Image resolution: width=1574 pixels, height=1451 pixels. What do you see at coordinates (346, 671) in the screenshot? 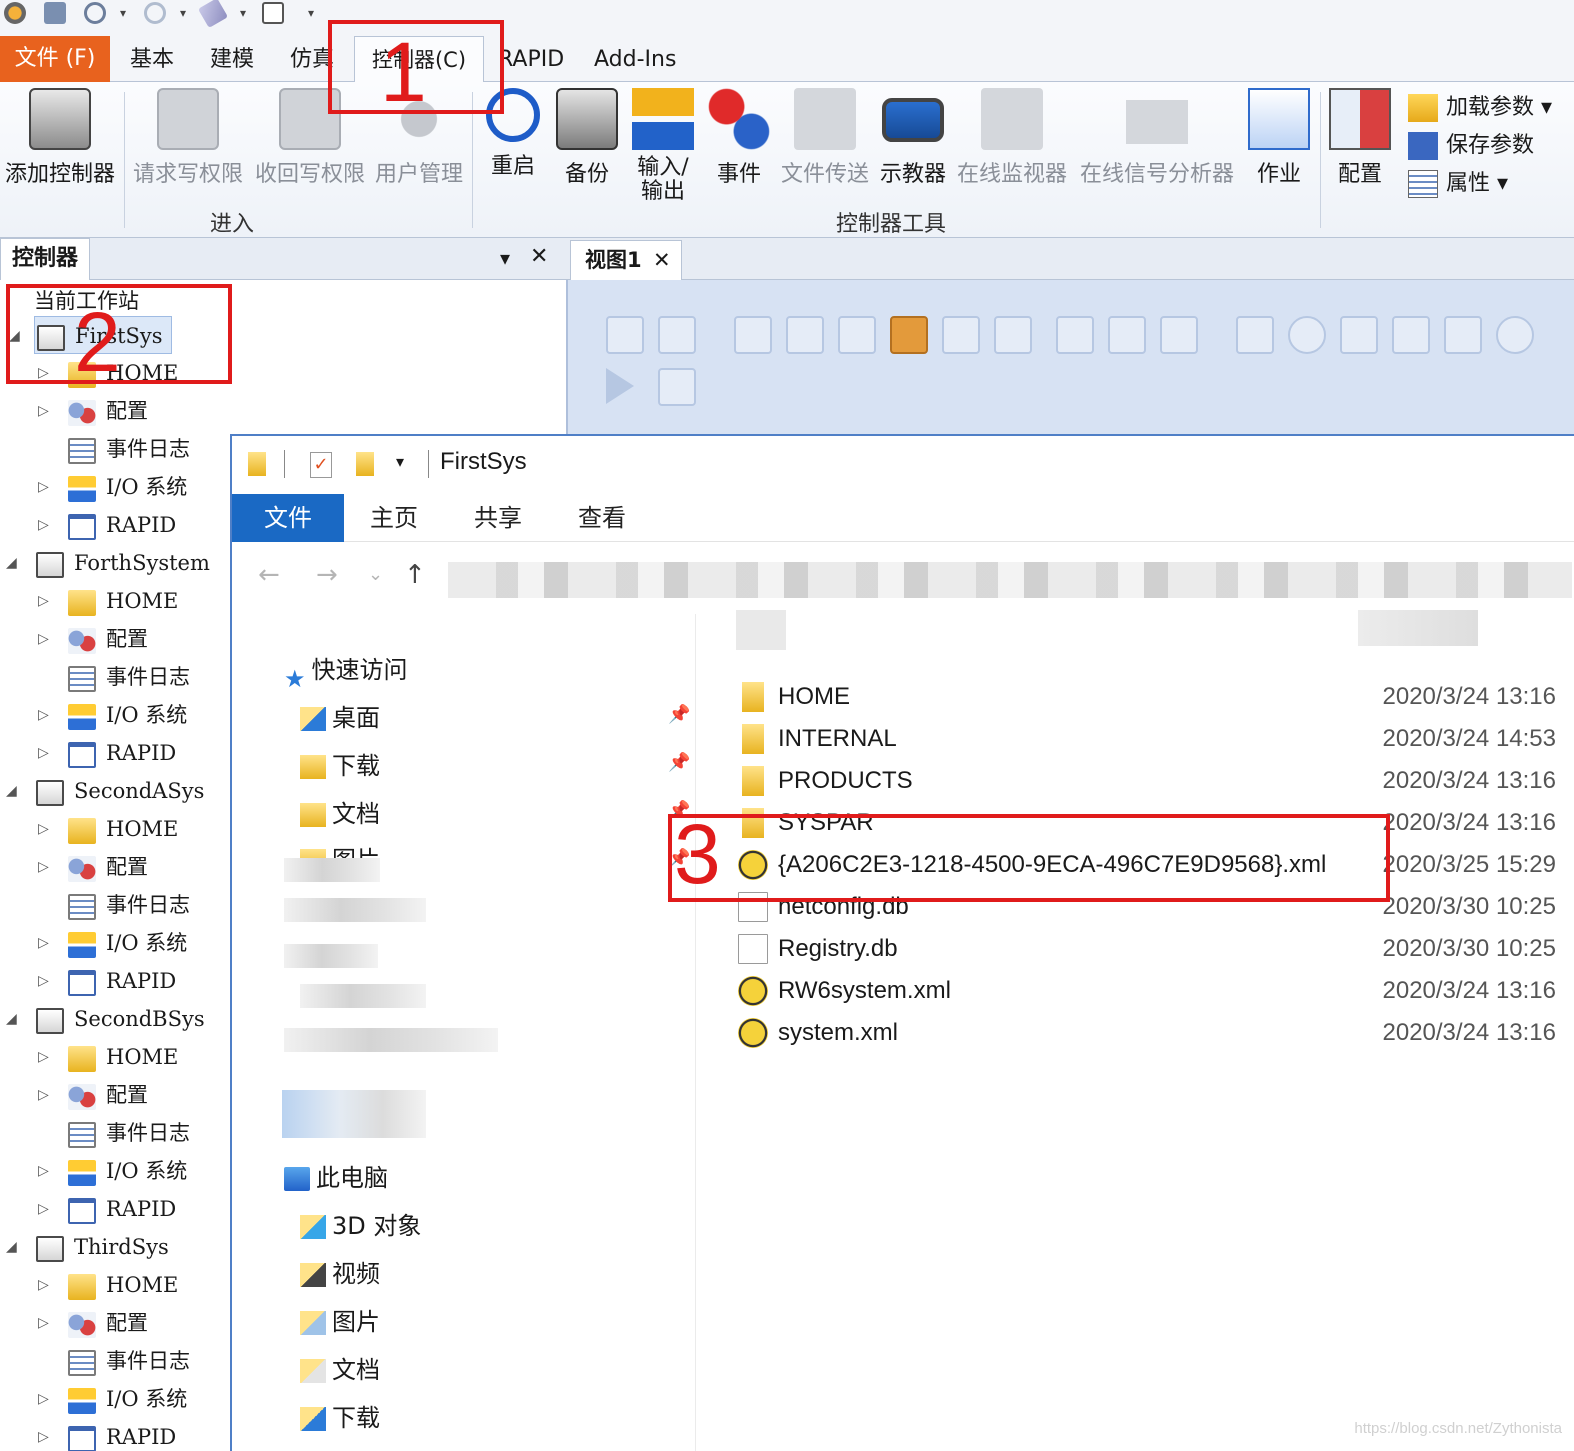
I see `nav-quick-access: ★ 快速访问` at bounding box center [346, 671].